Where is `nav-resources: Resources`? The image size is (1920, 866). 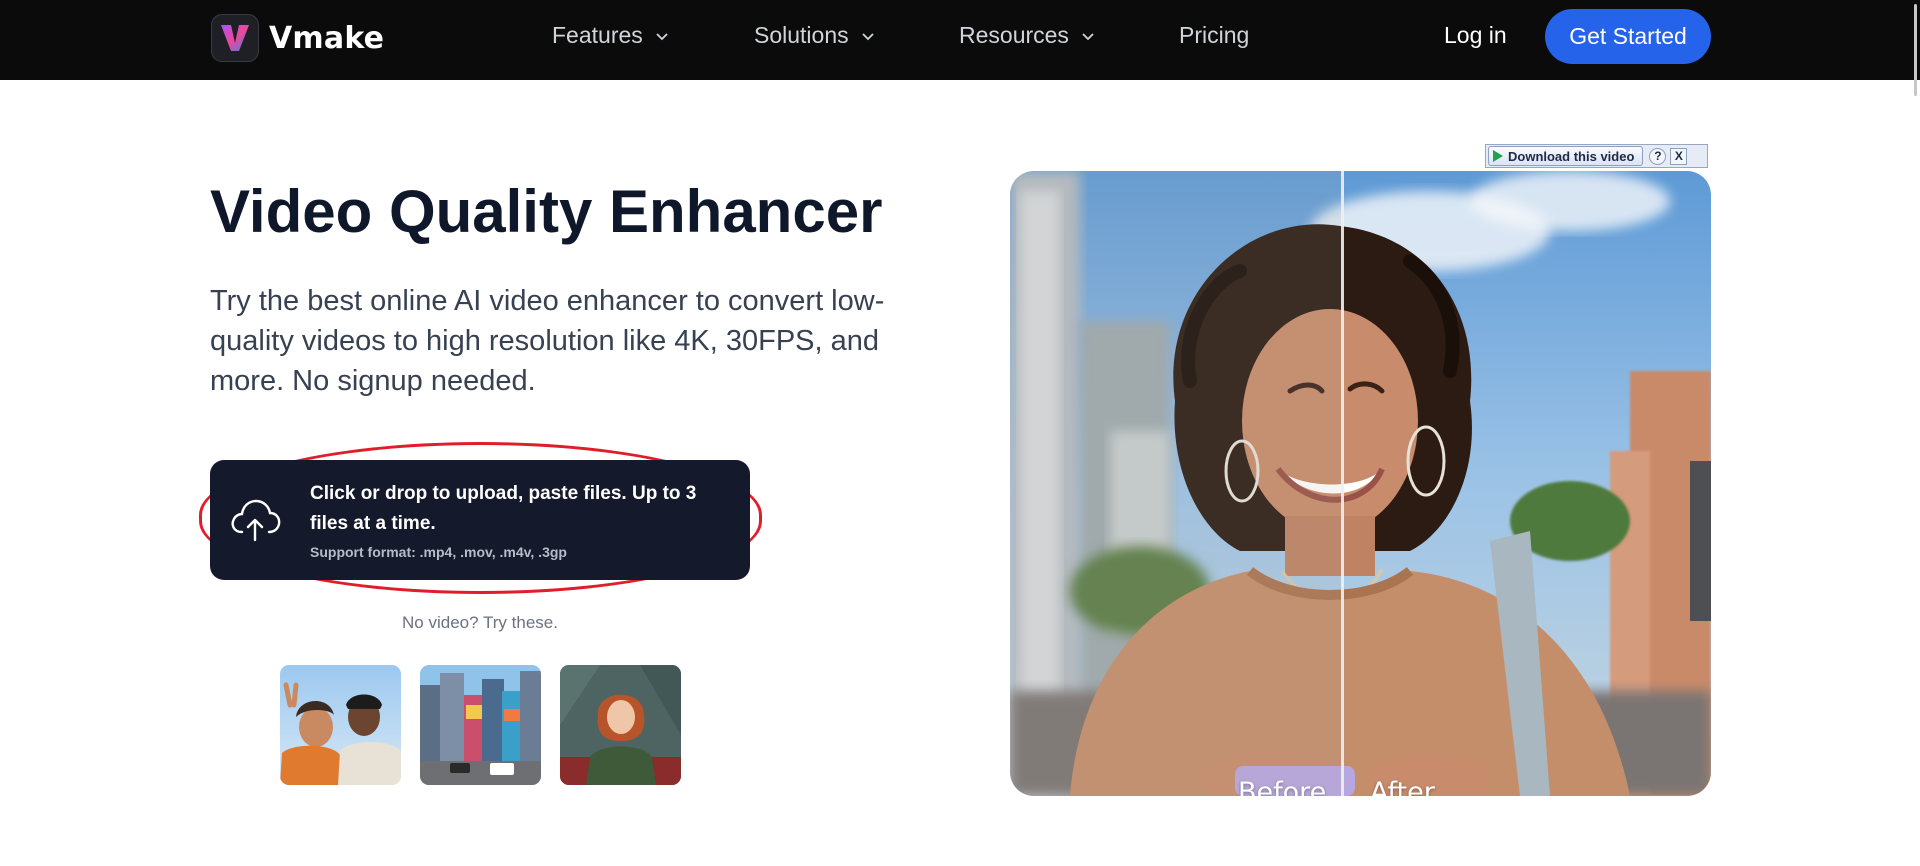 nav-resources: Resources is located at coordinates (1027, 35).